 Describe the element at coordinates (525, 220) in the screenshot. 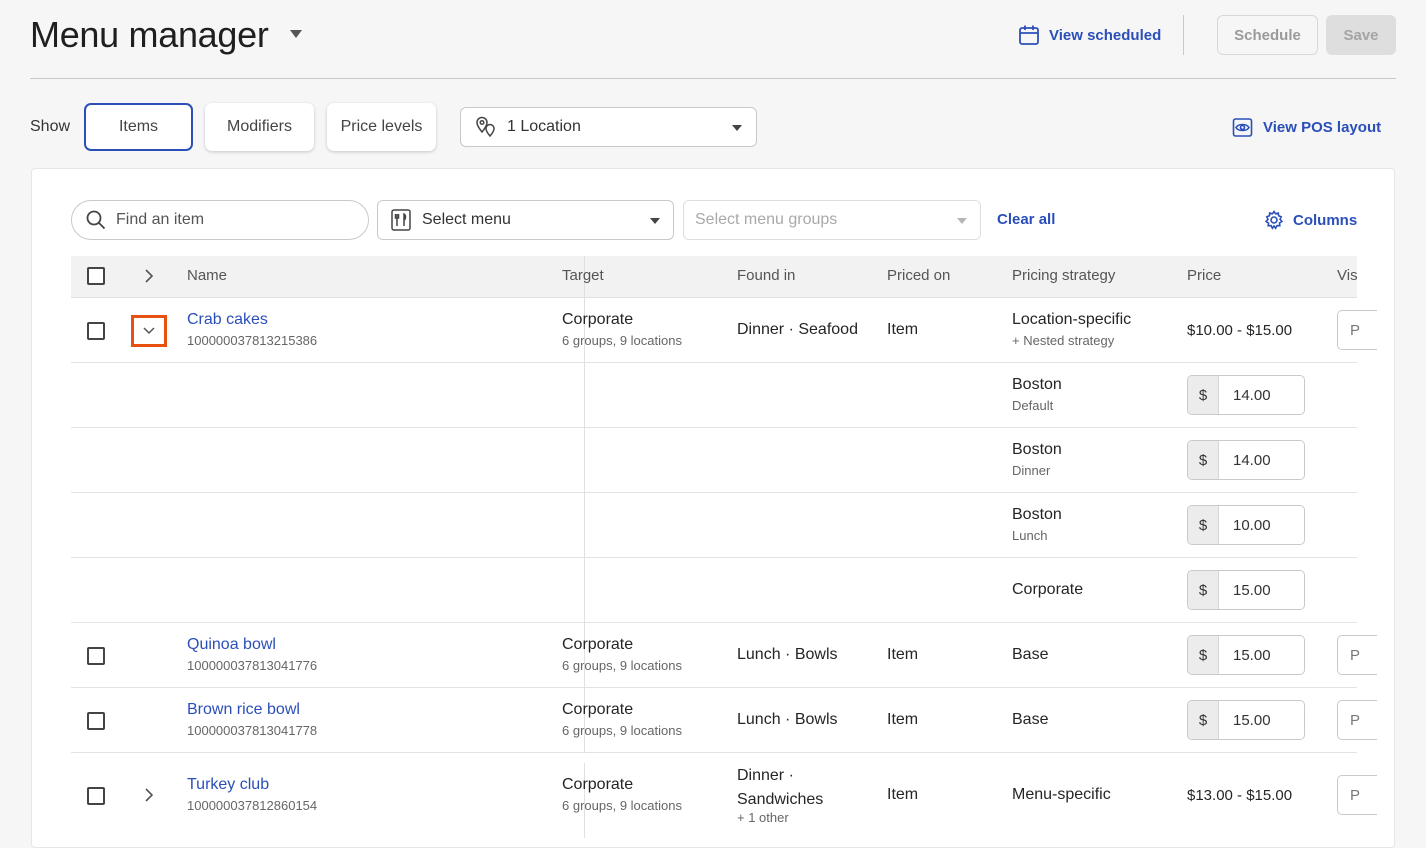

I see `select-menu-dropdown: Select menu` at that location.